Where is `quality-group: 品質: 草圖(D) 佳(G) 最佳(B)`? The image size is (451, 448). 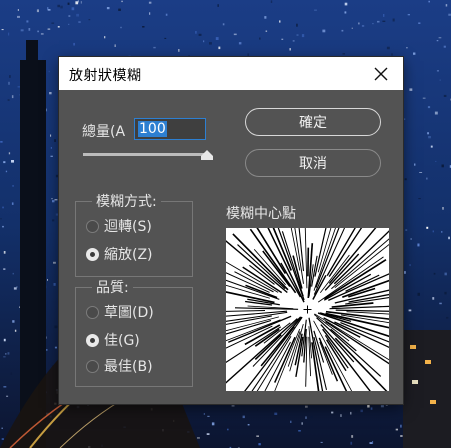 quality-group: 品質: 草圖(D) 佳(G) 最佳(B) is located at coordinates (134, 332).